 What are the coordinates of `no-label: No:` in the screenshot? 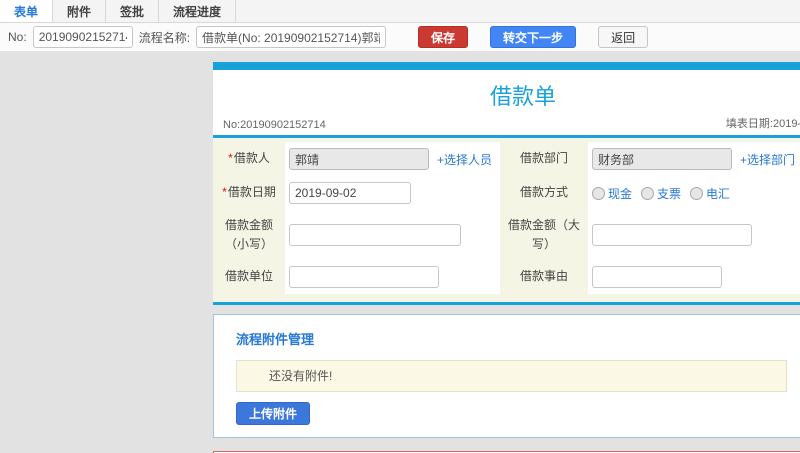 It's located at (17, 37).